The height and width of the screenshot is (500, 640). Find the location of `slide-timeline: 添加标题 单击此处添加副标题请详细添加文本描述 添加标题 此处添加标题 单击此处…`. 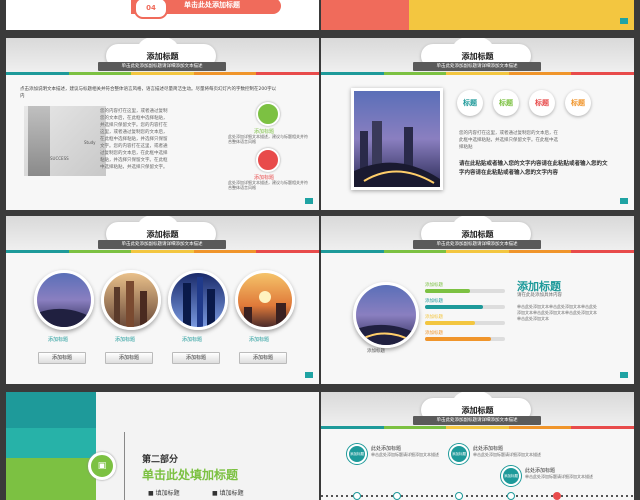

slide-timeline: 添加标题 单击此处添加副标题请详细添加文本描述 添加标题 此处添加标题 单击此处… is located at coordinates (477, 446).